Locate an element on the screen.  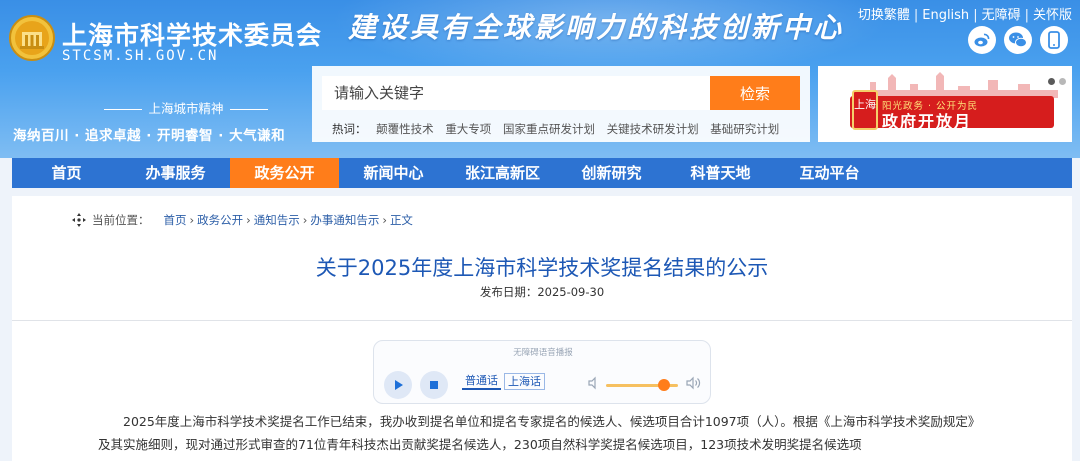
spirit-label-text: 上海城市精神 is located at coordinates (186, 108).